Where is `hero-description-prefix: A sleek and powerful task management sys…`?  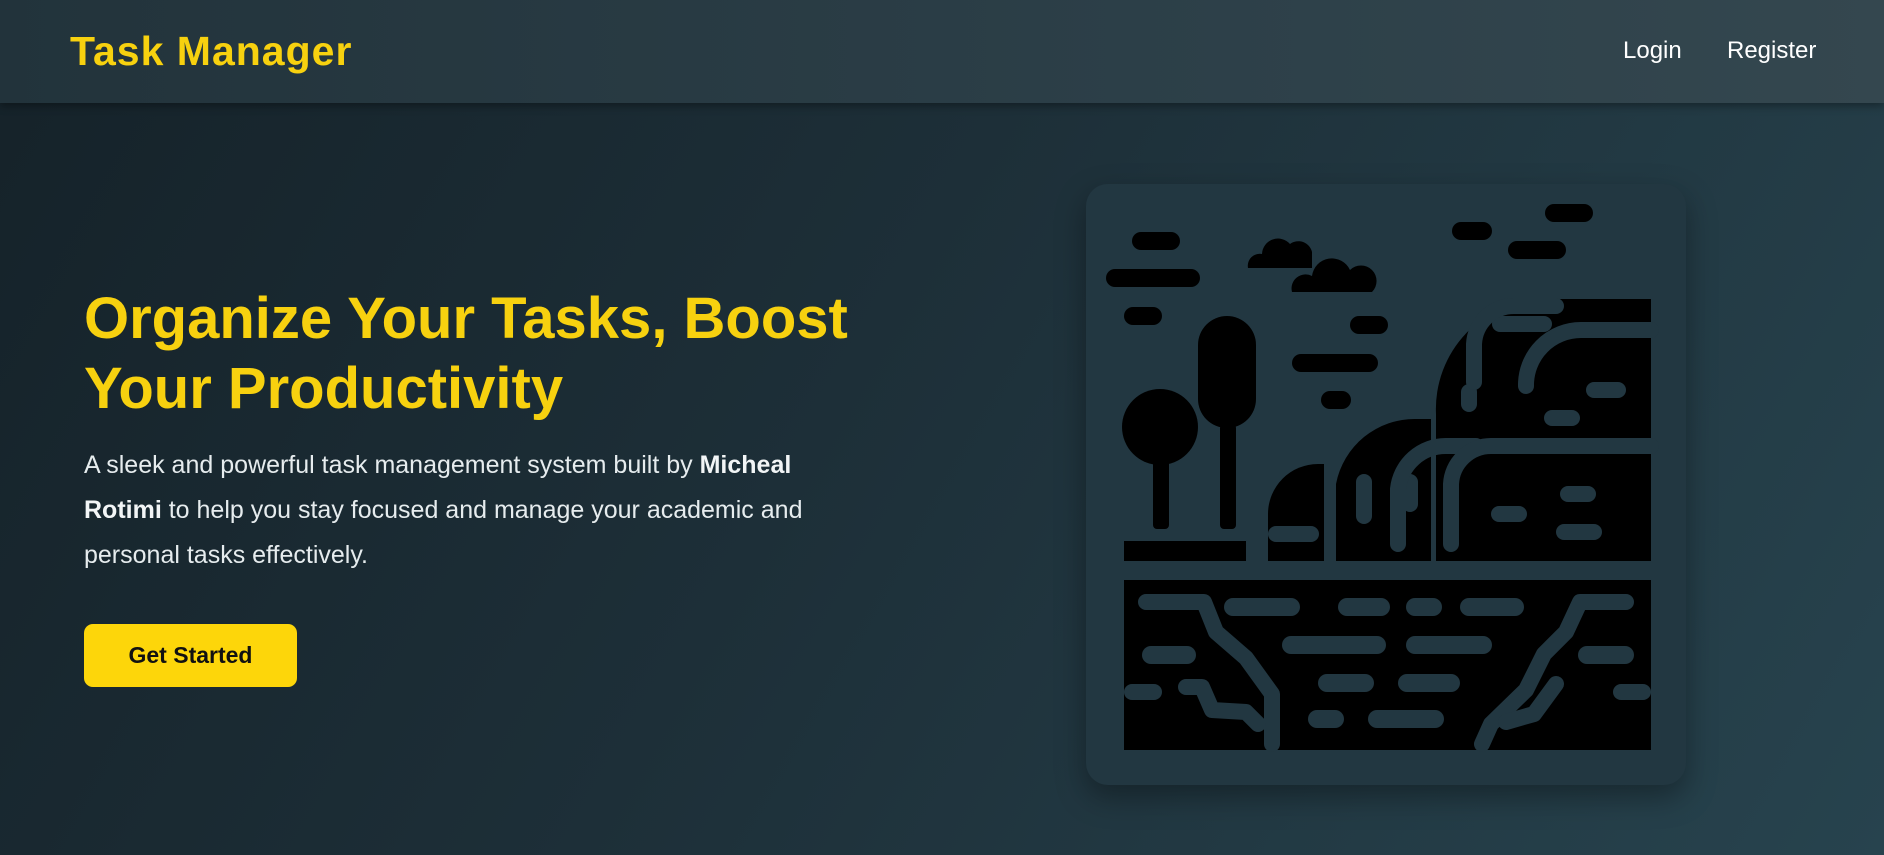
hero-description-prefix: A sleek and powerful task management sys… is located at coordinates (392, 465).